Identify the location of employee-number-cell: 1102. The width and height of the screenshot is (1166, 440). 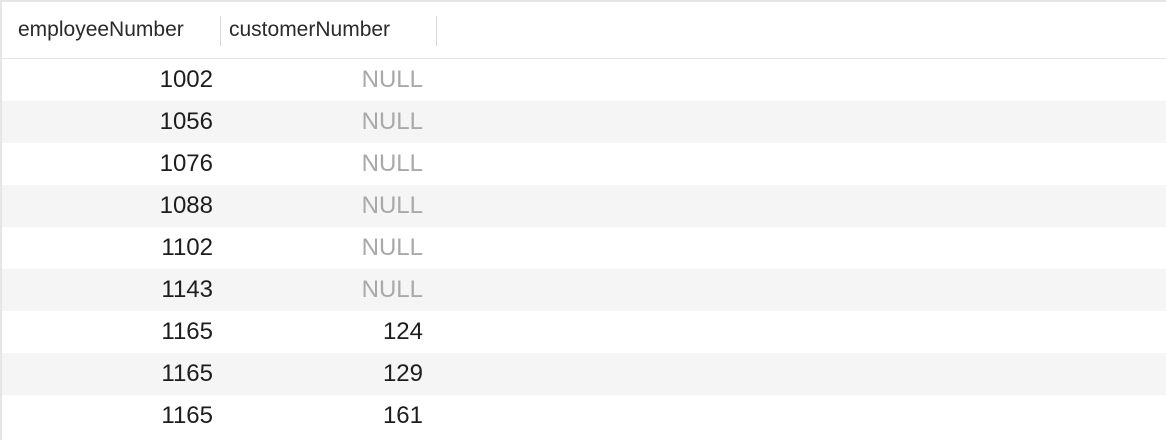
(111, 248).